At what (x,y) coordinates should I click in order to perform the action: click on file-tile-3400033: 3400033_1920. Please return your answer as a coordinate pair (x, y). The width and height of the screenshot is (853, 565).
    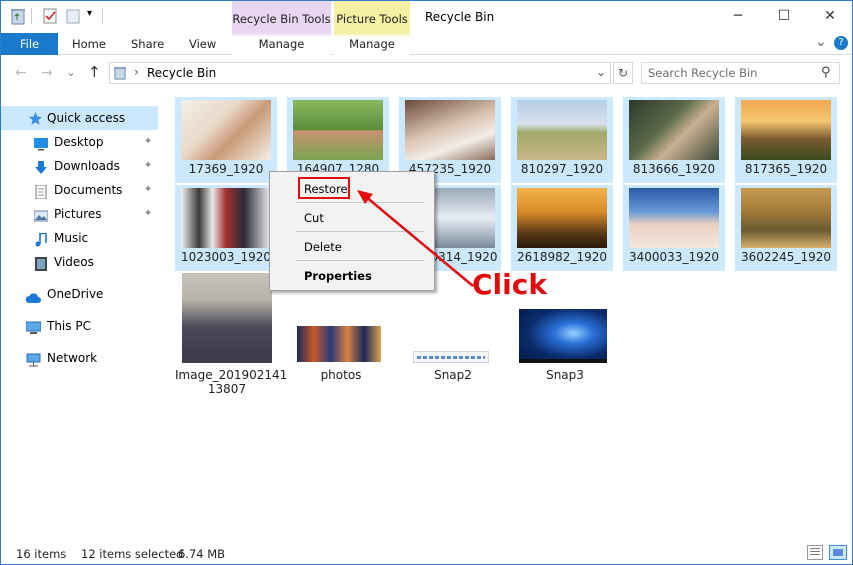
    Looking at the image, I should click on (674, 228).